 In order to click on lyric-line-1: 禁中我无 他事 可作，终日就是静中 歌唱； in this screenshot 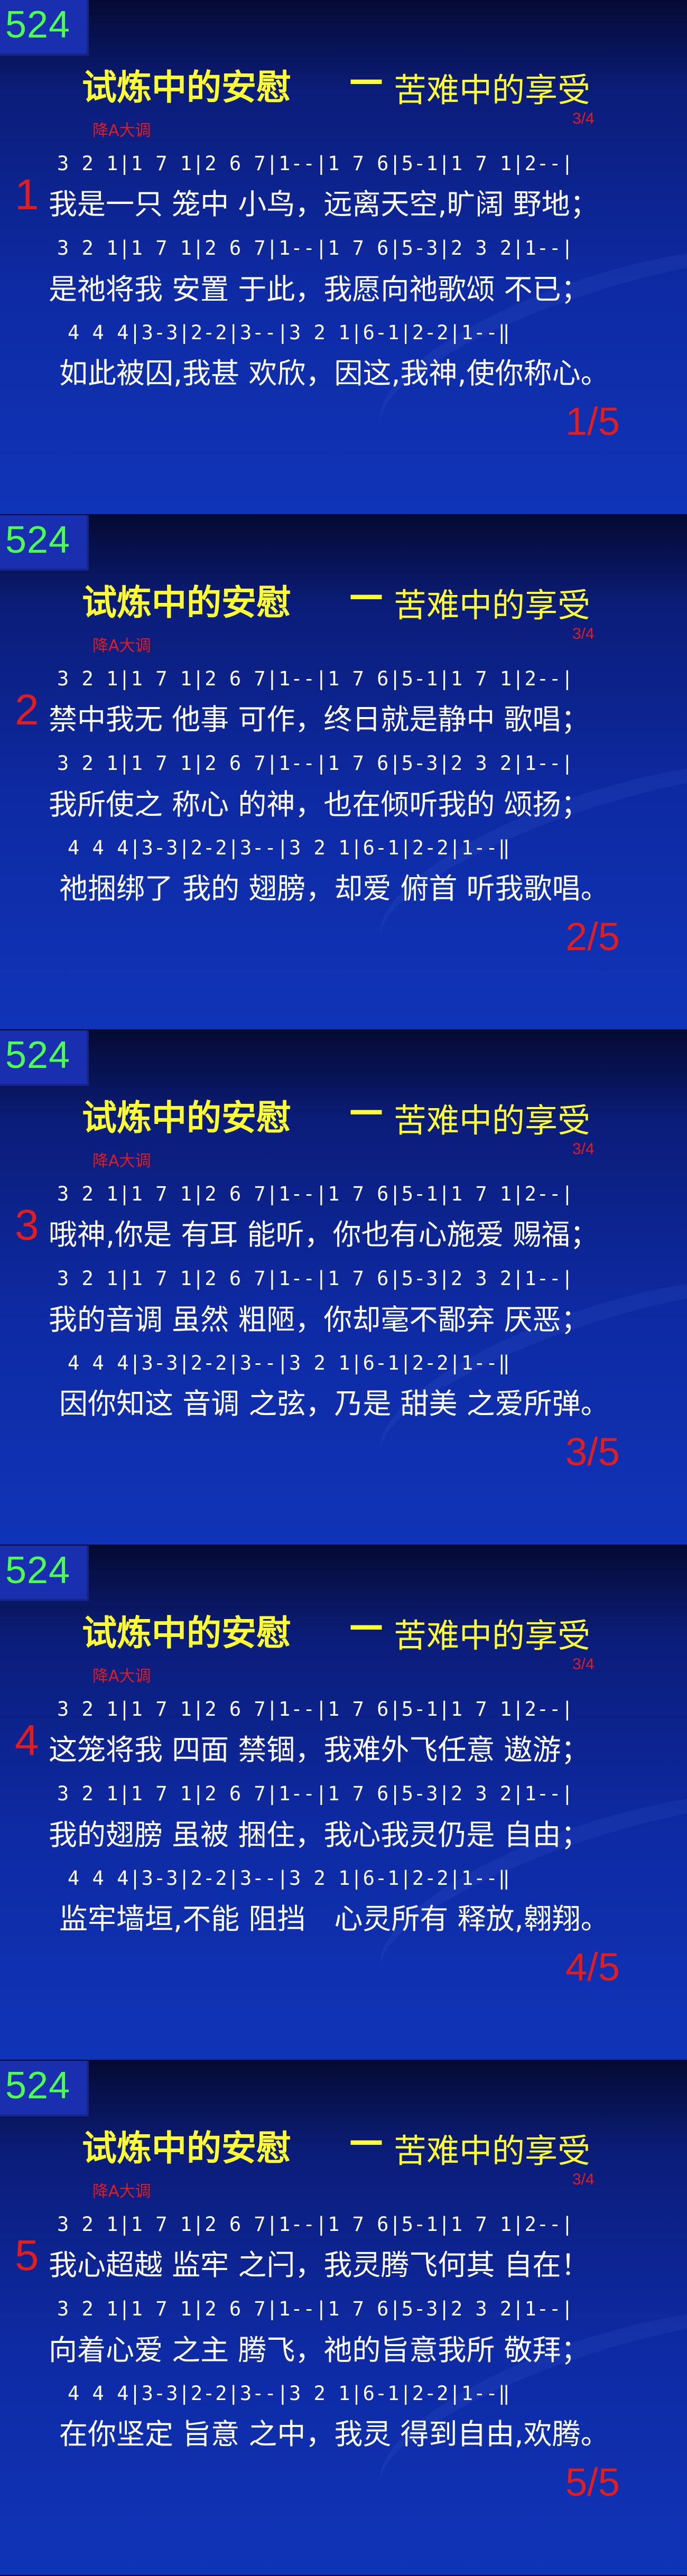, I will do `click(319, 719)`.